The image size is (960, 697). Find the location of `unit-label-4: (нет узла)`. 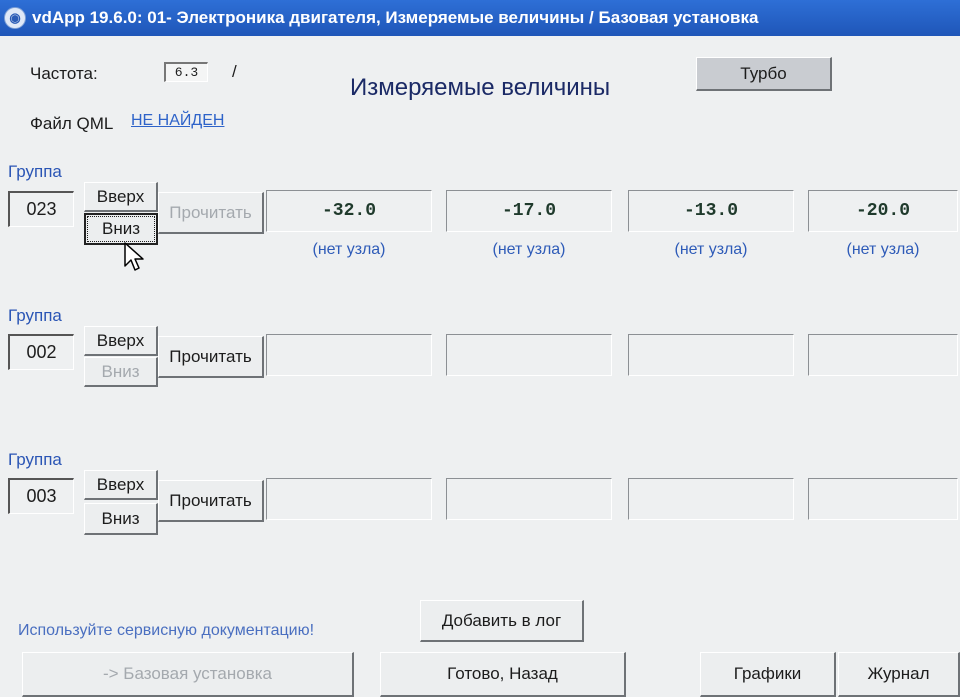

unit-label-4: (нет узла) is located at coordinates (883, 249).